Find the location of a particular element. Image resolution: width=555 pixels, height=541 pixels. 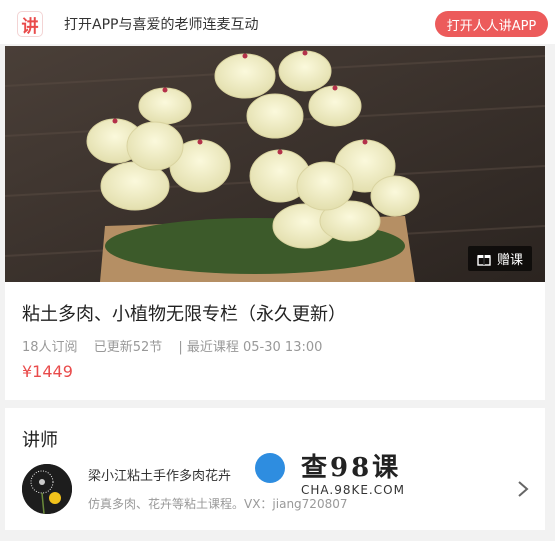

watermark-text: 查98课 is located at coordinates (351, 468).